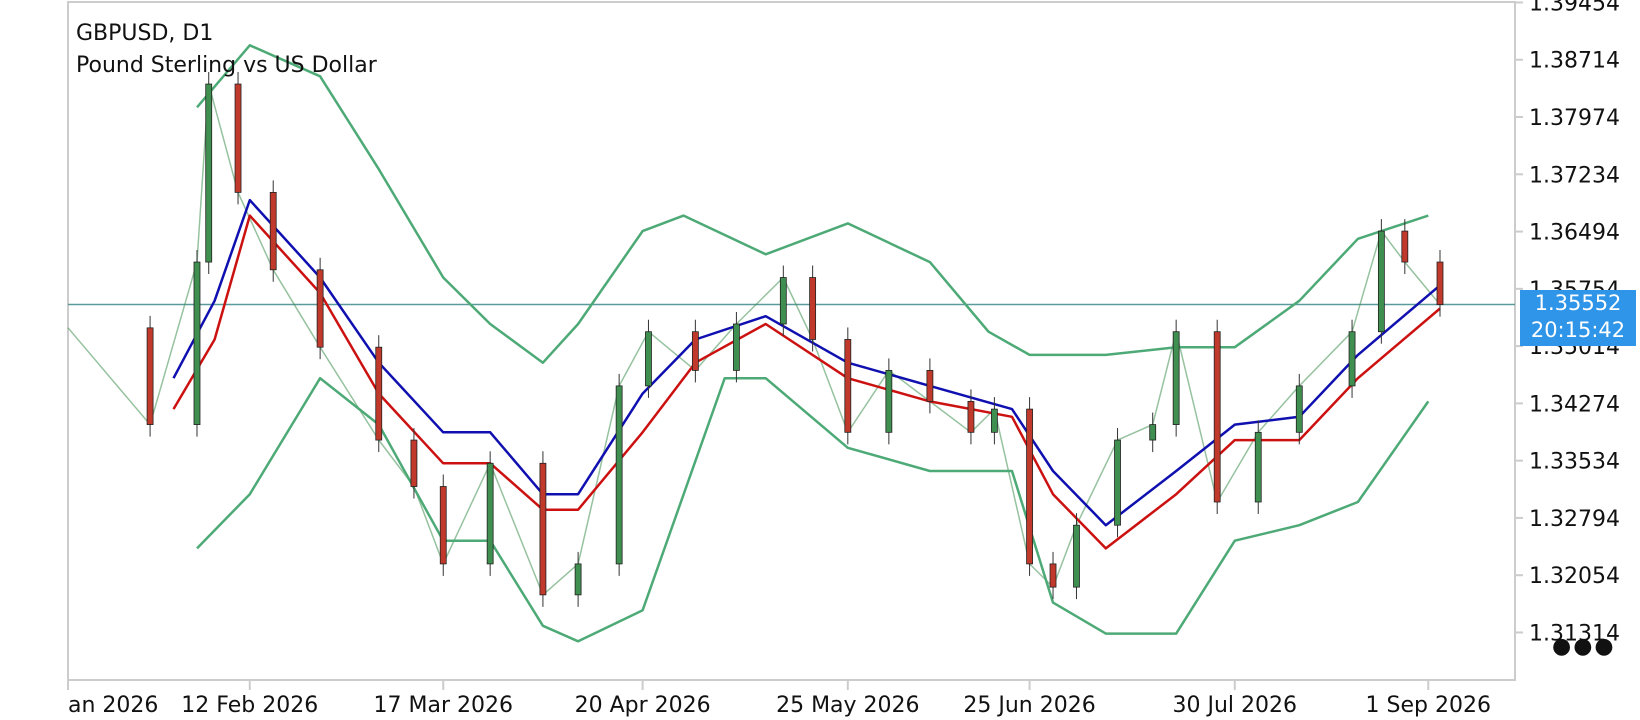 Image resolution: width=1640 pixels, height=720 pixels. What do you see at coordinates (1428, 705) in the screenshot?
I see `x-tick-label: 1 Sep 2026` at bounding box center [1428, 705].